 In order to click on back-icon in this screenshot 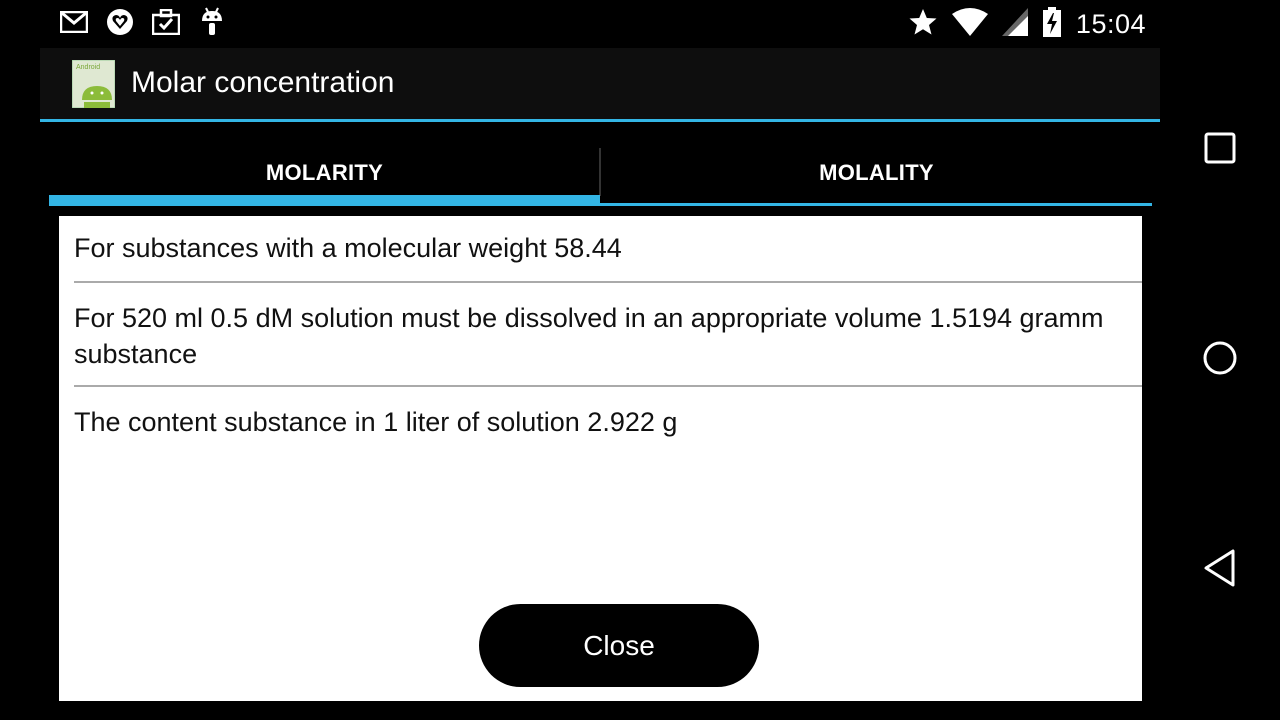, I will do `click(1220, 570)`.